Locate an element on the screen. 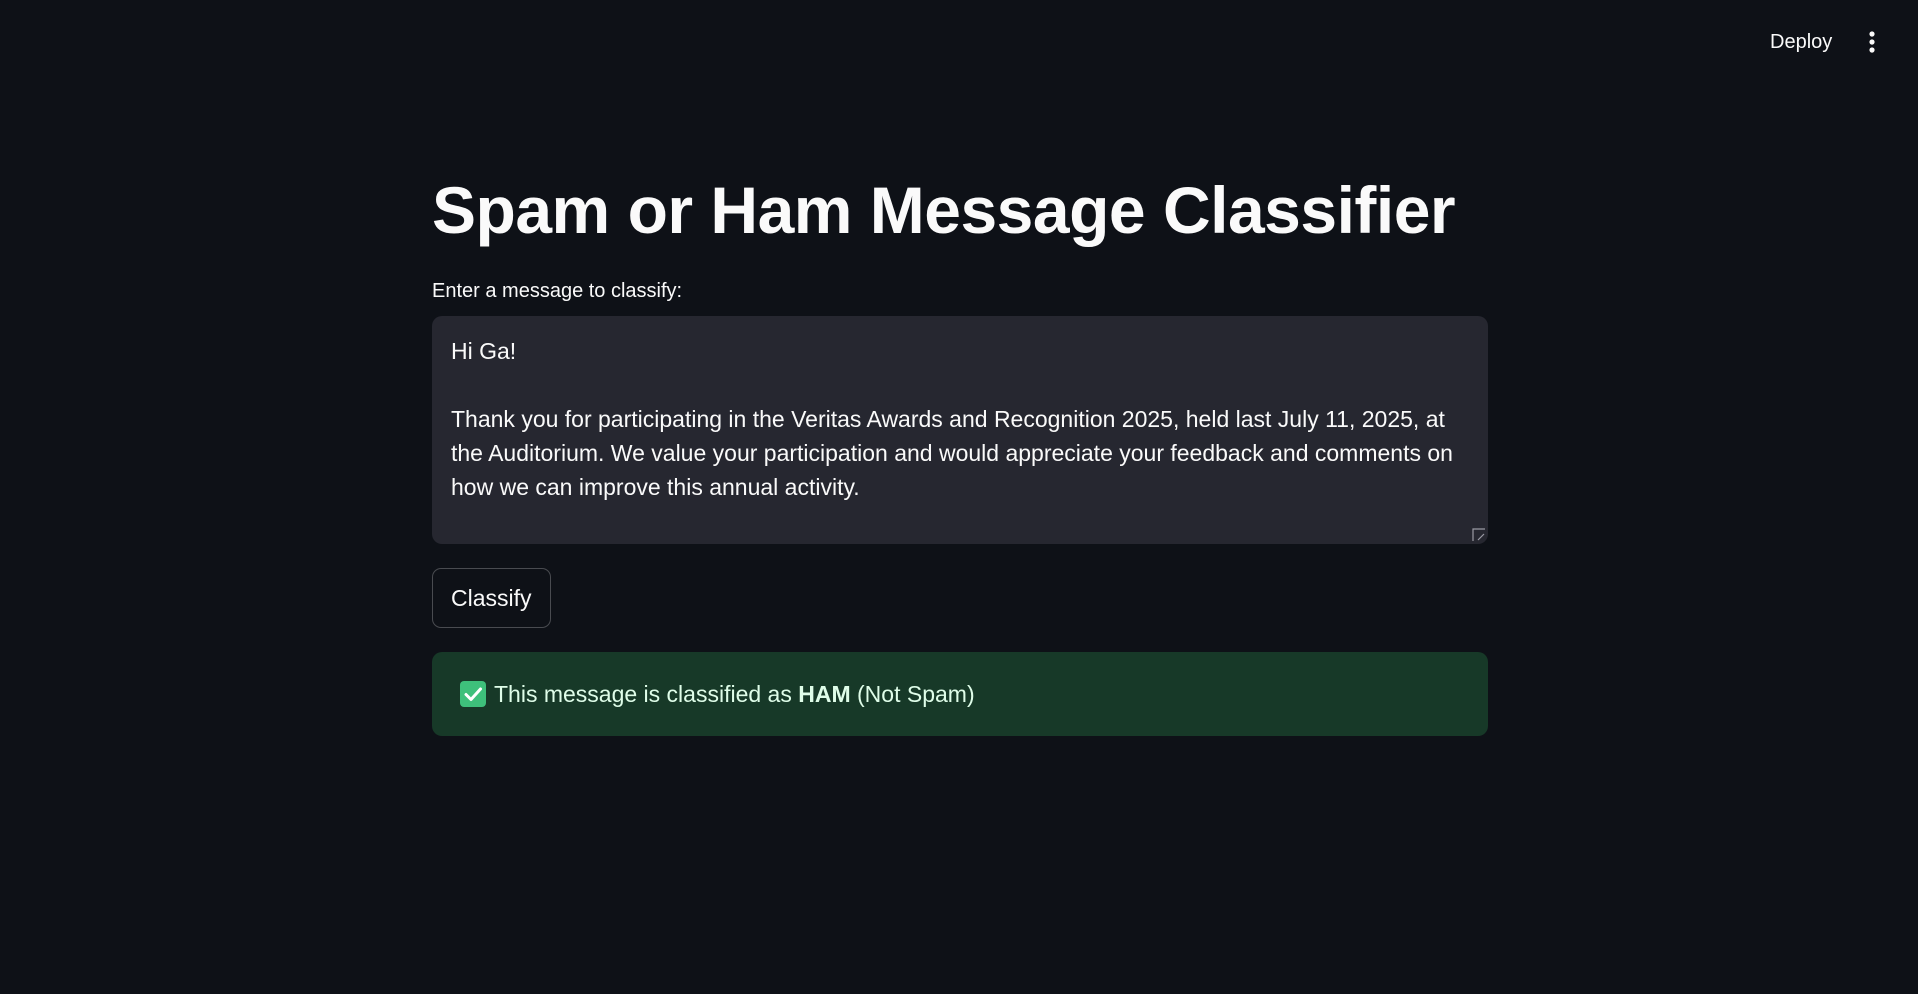 This screenshot has height=994, width=1918. message-input-label: Enter a message to classify: is located at coordinates (557, 291).